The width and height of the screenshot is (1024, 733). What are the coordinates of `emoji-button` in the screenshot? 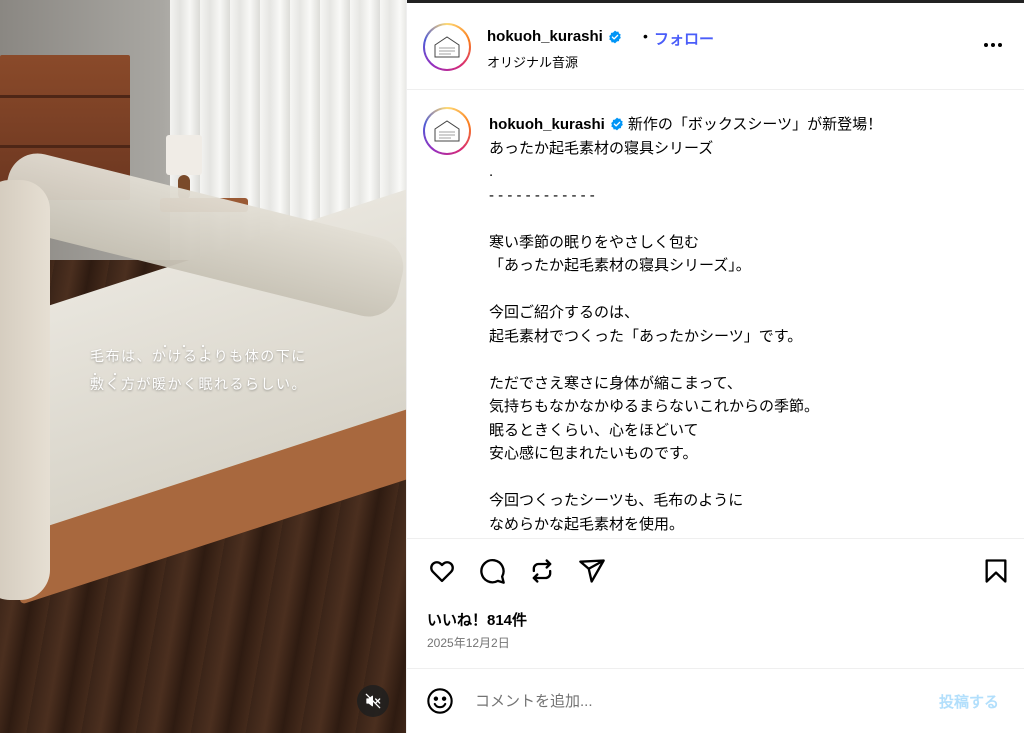 It's located at (440, 701).